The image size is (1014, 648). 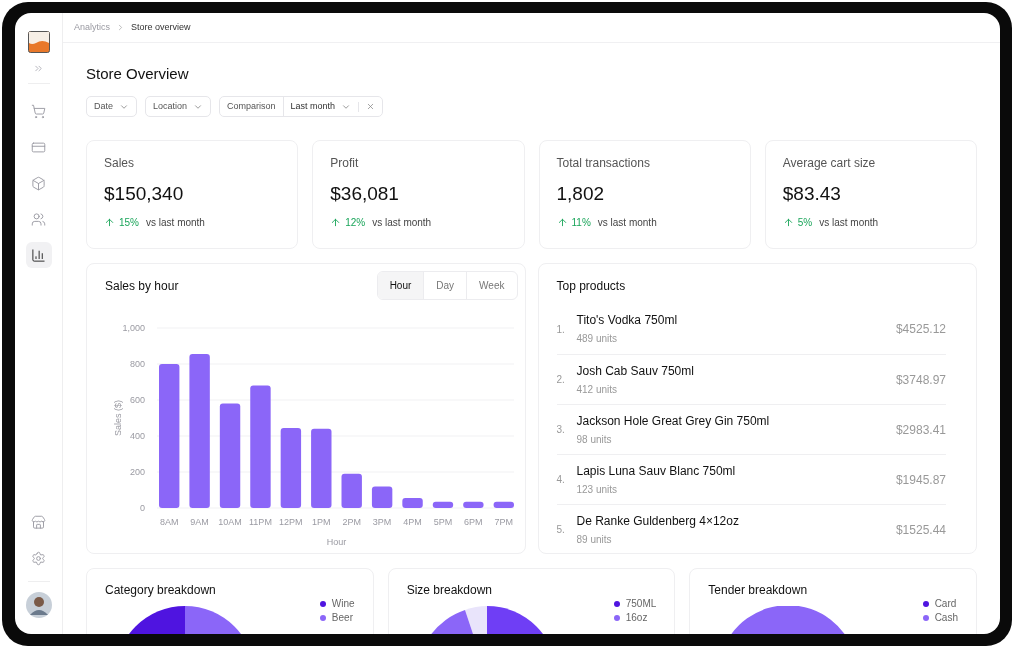 I want to click on legend-label: Cash, so click(x=946, y=618).